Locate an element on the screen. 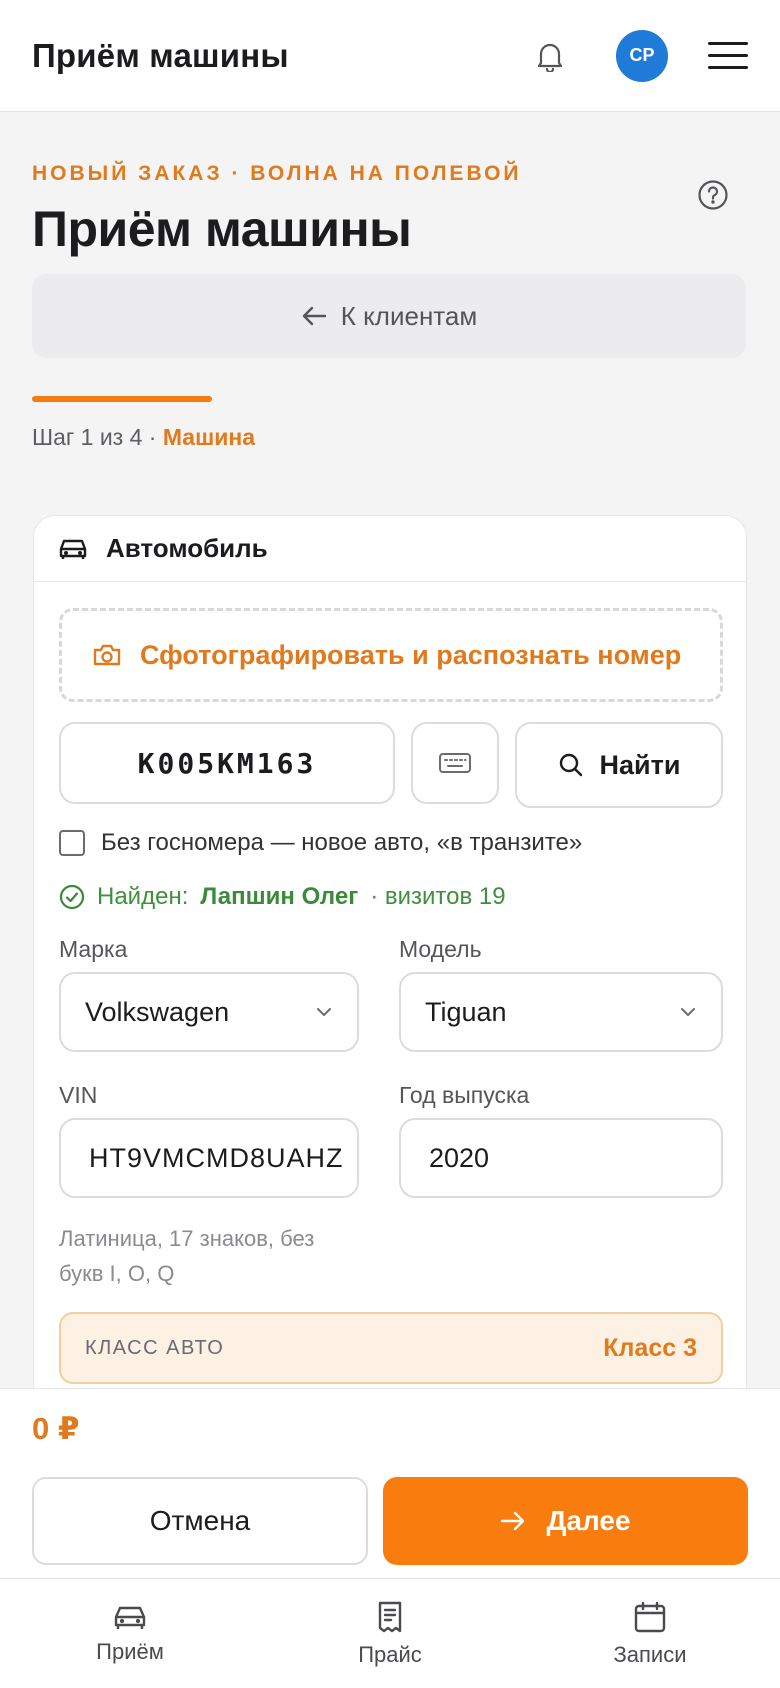  no-plate-option: Без госномера — новое авто, «в транзите» is located at coordinates (320, 843).